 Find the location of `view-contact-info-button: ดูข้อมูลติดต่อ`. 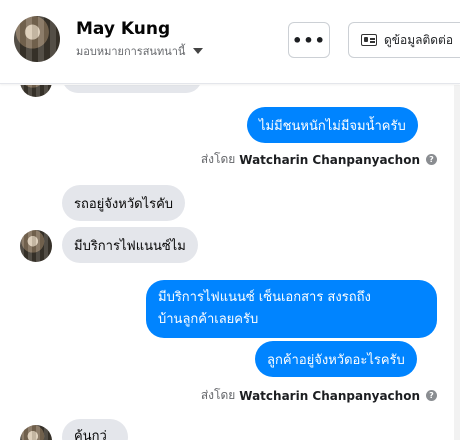

view-contact-info-button: ดูข้อมูลติดต่อ is located at coordinates (404, 40).